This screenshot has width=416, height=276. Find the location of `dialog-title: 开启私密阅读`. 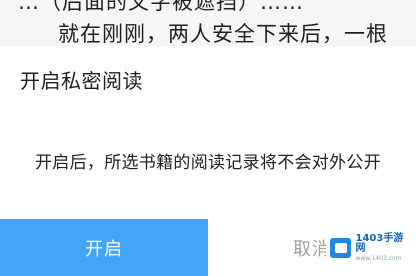

dialog-title: 开启私密阅读 is located at coordinates (81, 81).